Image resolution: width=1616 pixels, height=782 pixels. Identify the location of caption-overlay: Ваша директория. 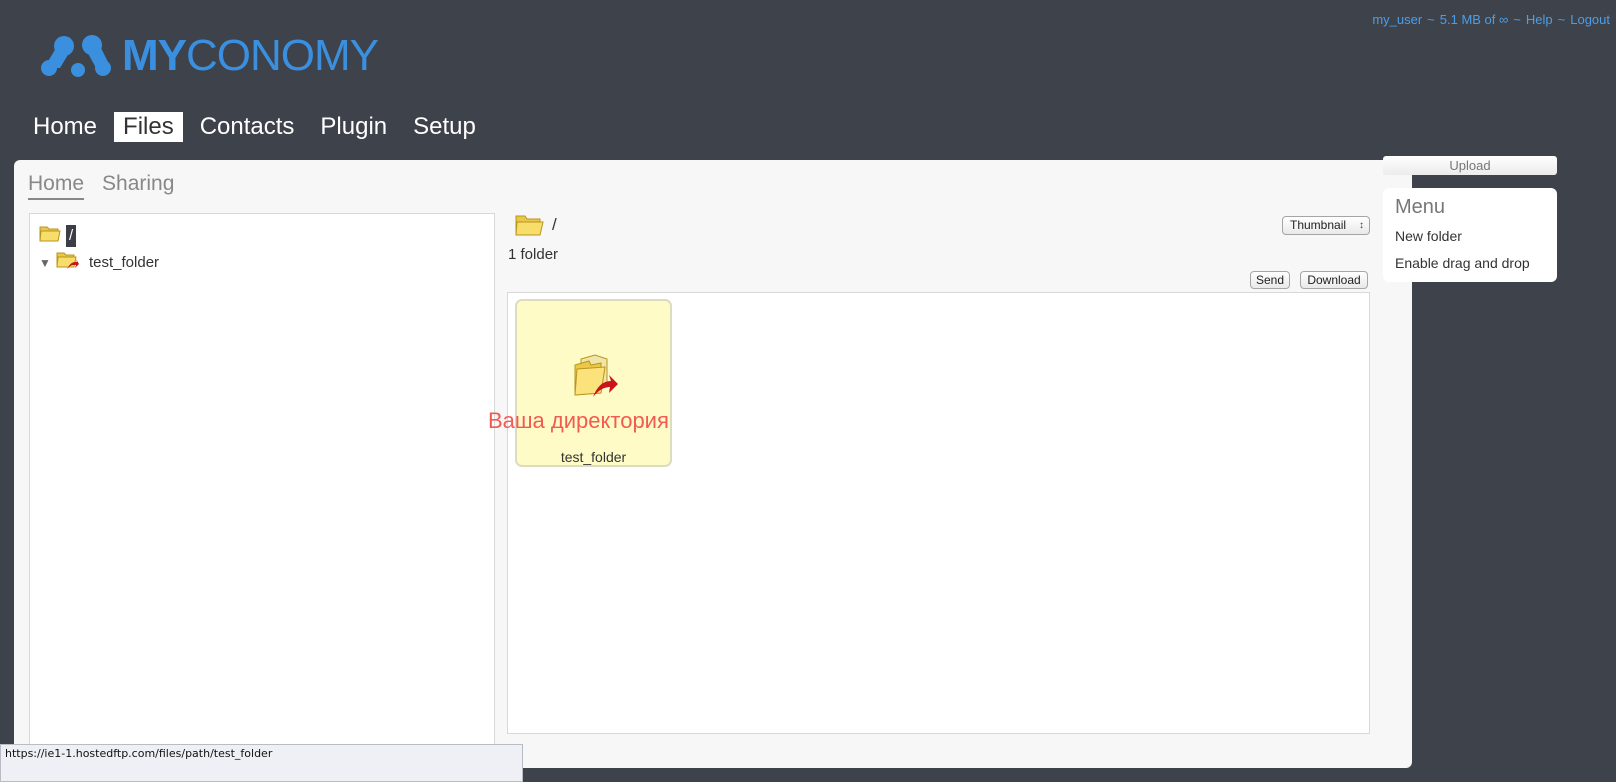
(578, 420).